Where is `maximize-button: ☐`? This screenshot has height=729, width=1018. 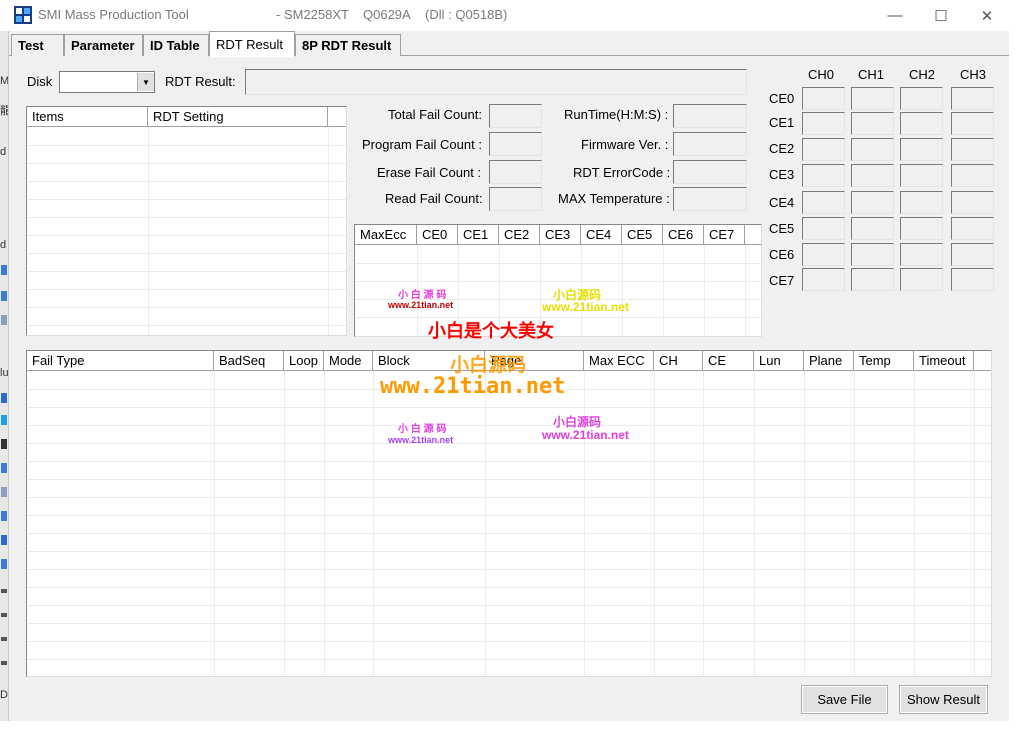
maximize-button: ☐ is located at coordinates (941, 15).